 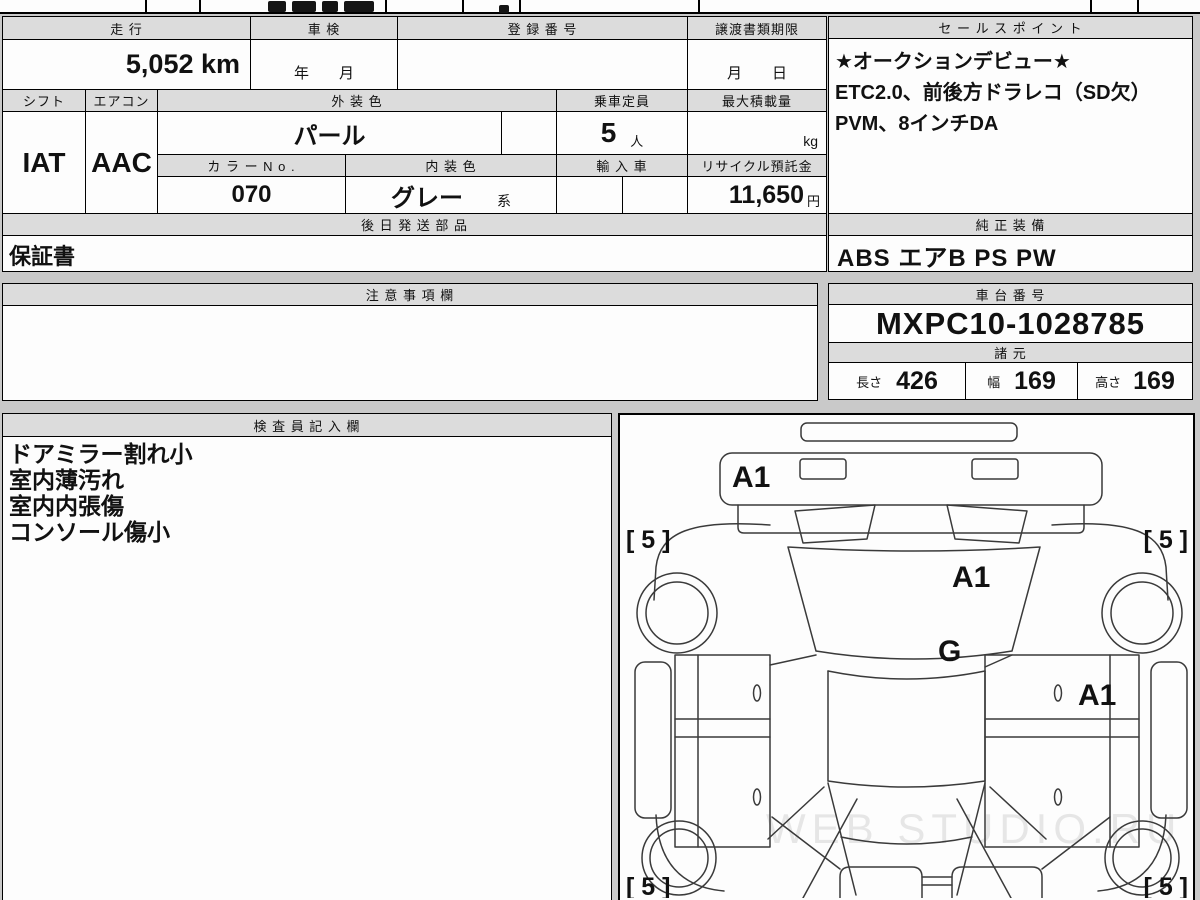 What do you see at coordinates (835, 524) in the screenshot?
I see `quarter-window-left` at bounding box center [835, 524].